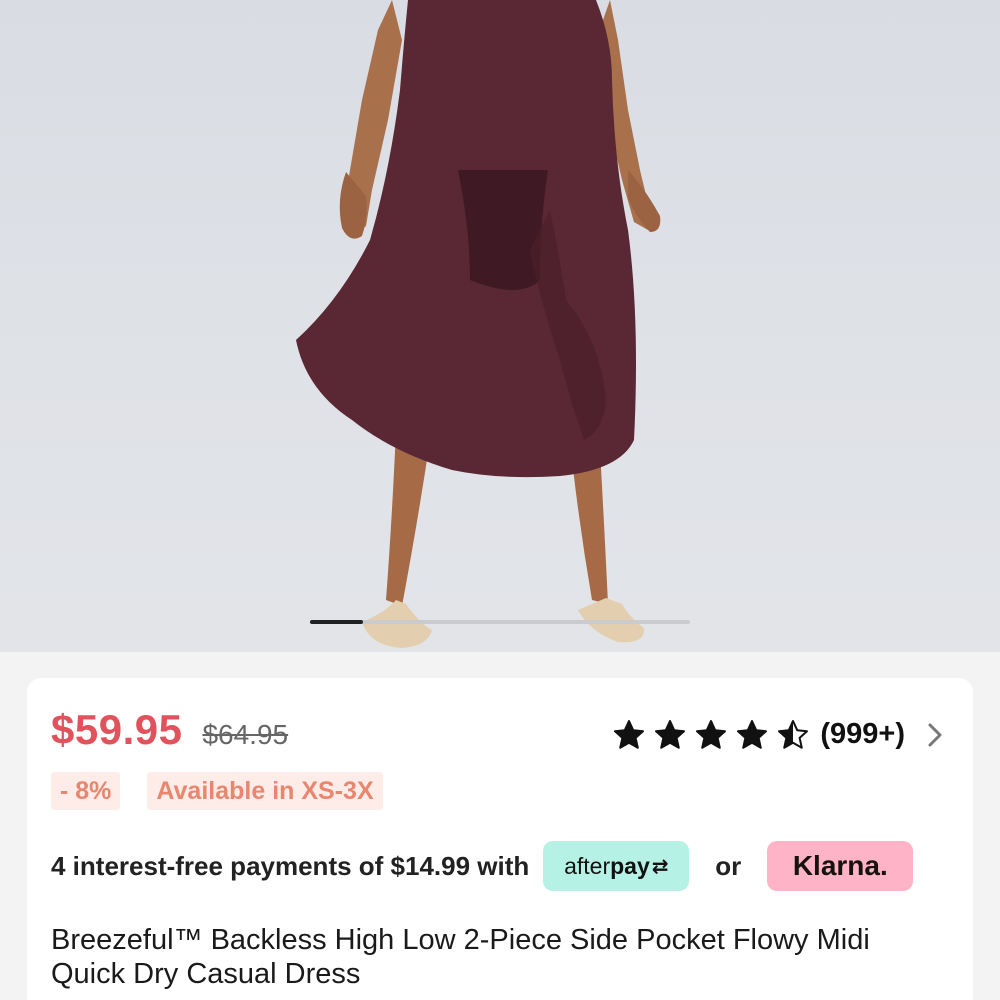 This screenshot has width=1000, height=1000. Describe the element at coordinates (607, 865) in the screenshot. I see `afterpay-logo: afterpay` at that location.